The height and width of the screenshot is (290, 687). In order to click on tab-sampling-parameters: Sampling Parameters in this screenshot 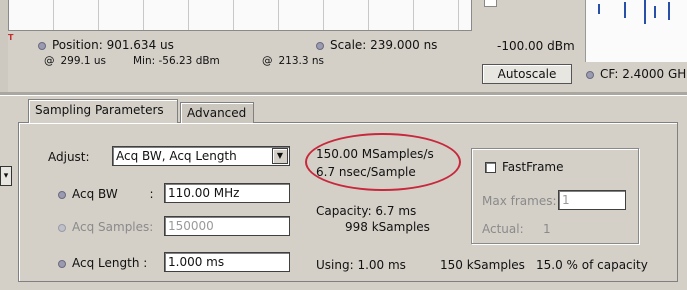, I will do `click(103, 111)`.